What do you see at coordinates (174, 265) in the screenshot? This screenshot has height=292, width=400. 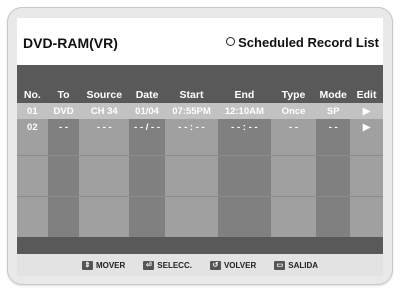 I see `select-label: SELECC.` at bounding box center [174, 265].